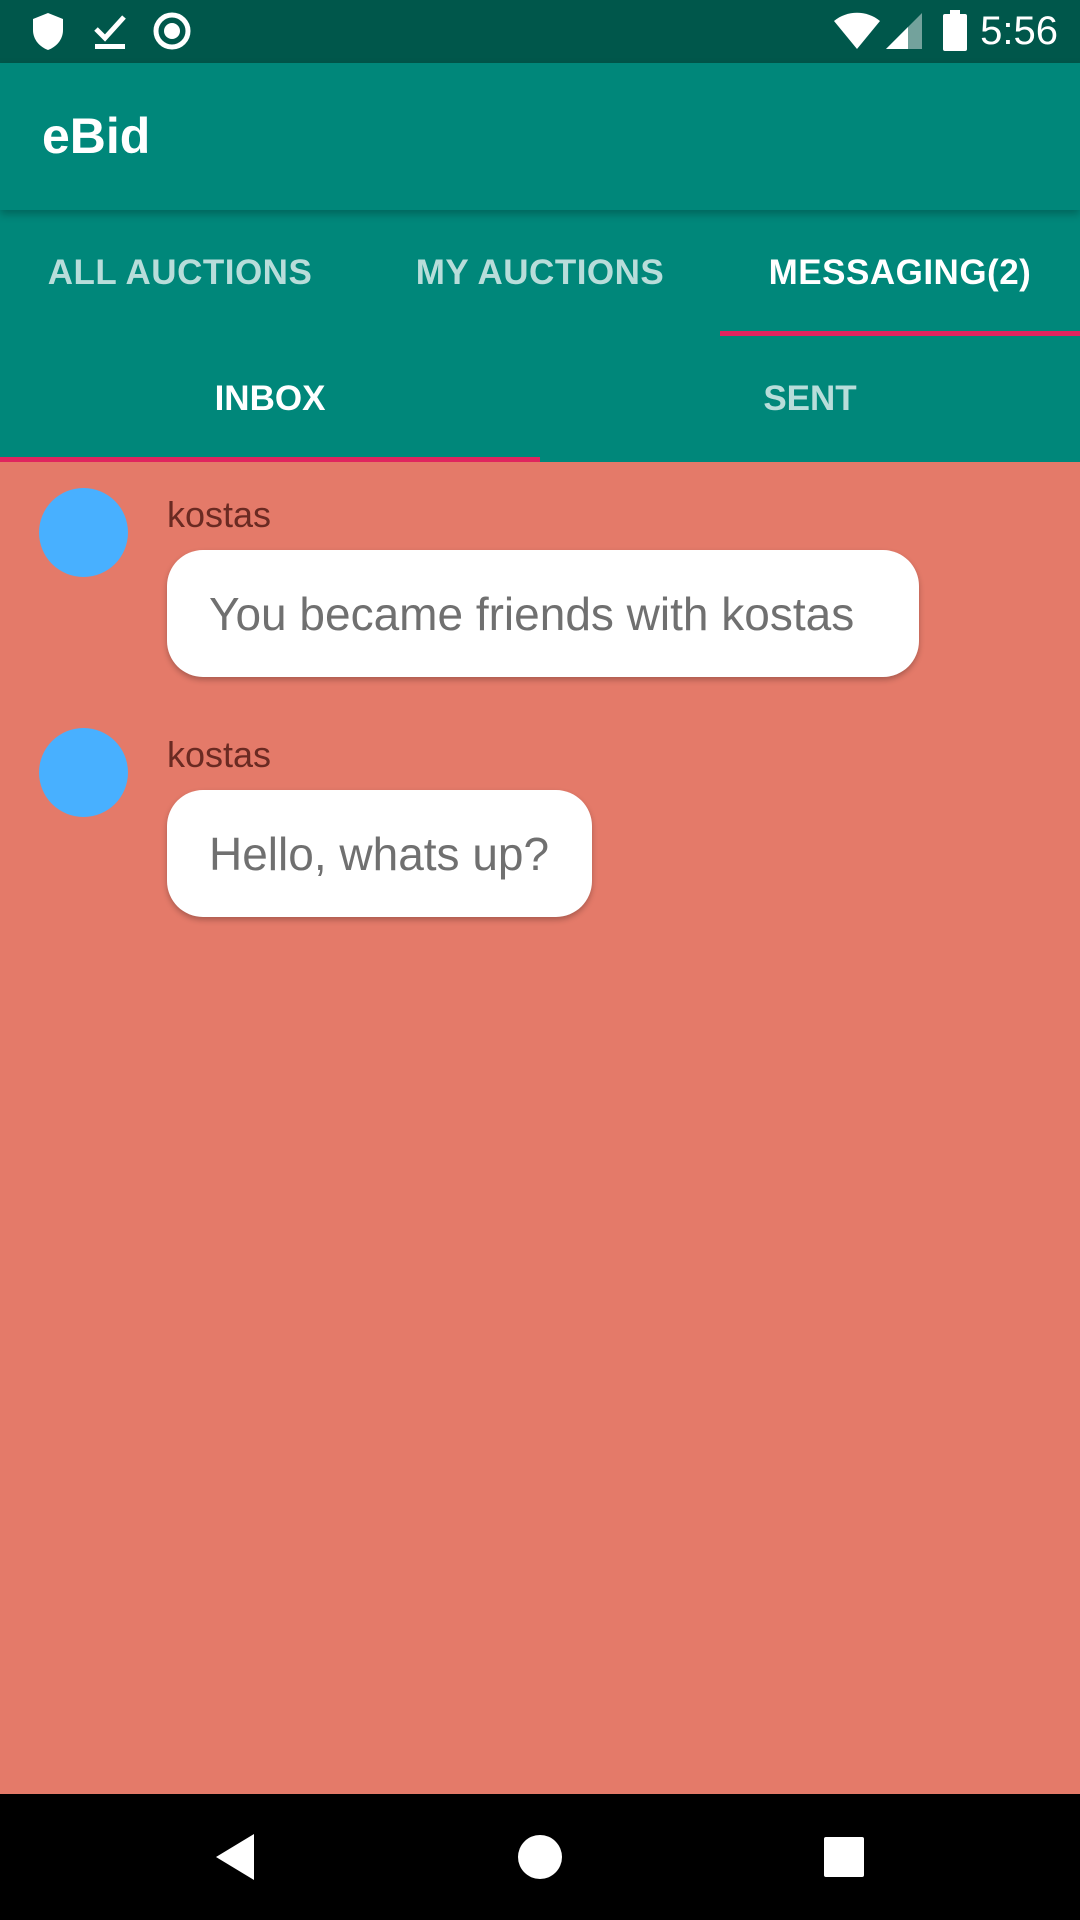 The width and height of the screenshot is (1080, 1920). I want to click on app-bar: eBid, so click(540, 136).